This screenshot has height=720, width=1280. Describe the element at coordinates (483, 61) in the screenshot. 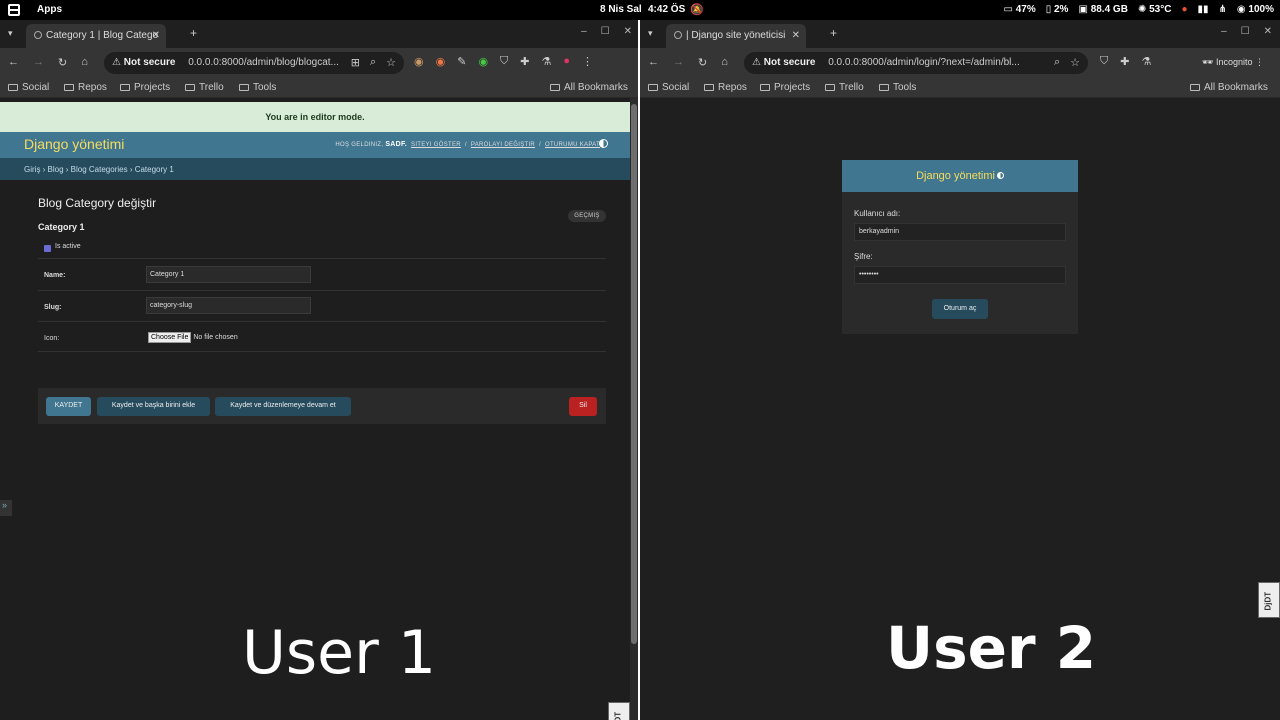

I see `extension-3-icon: ◉` at that location.